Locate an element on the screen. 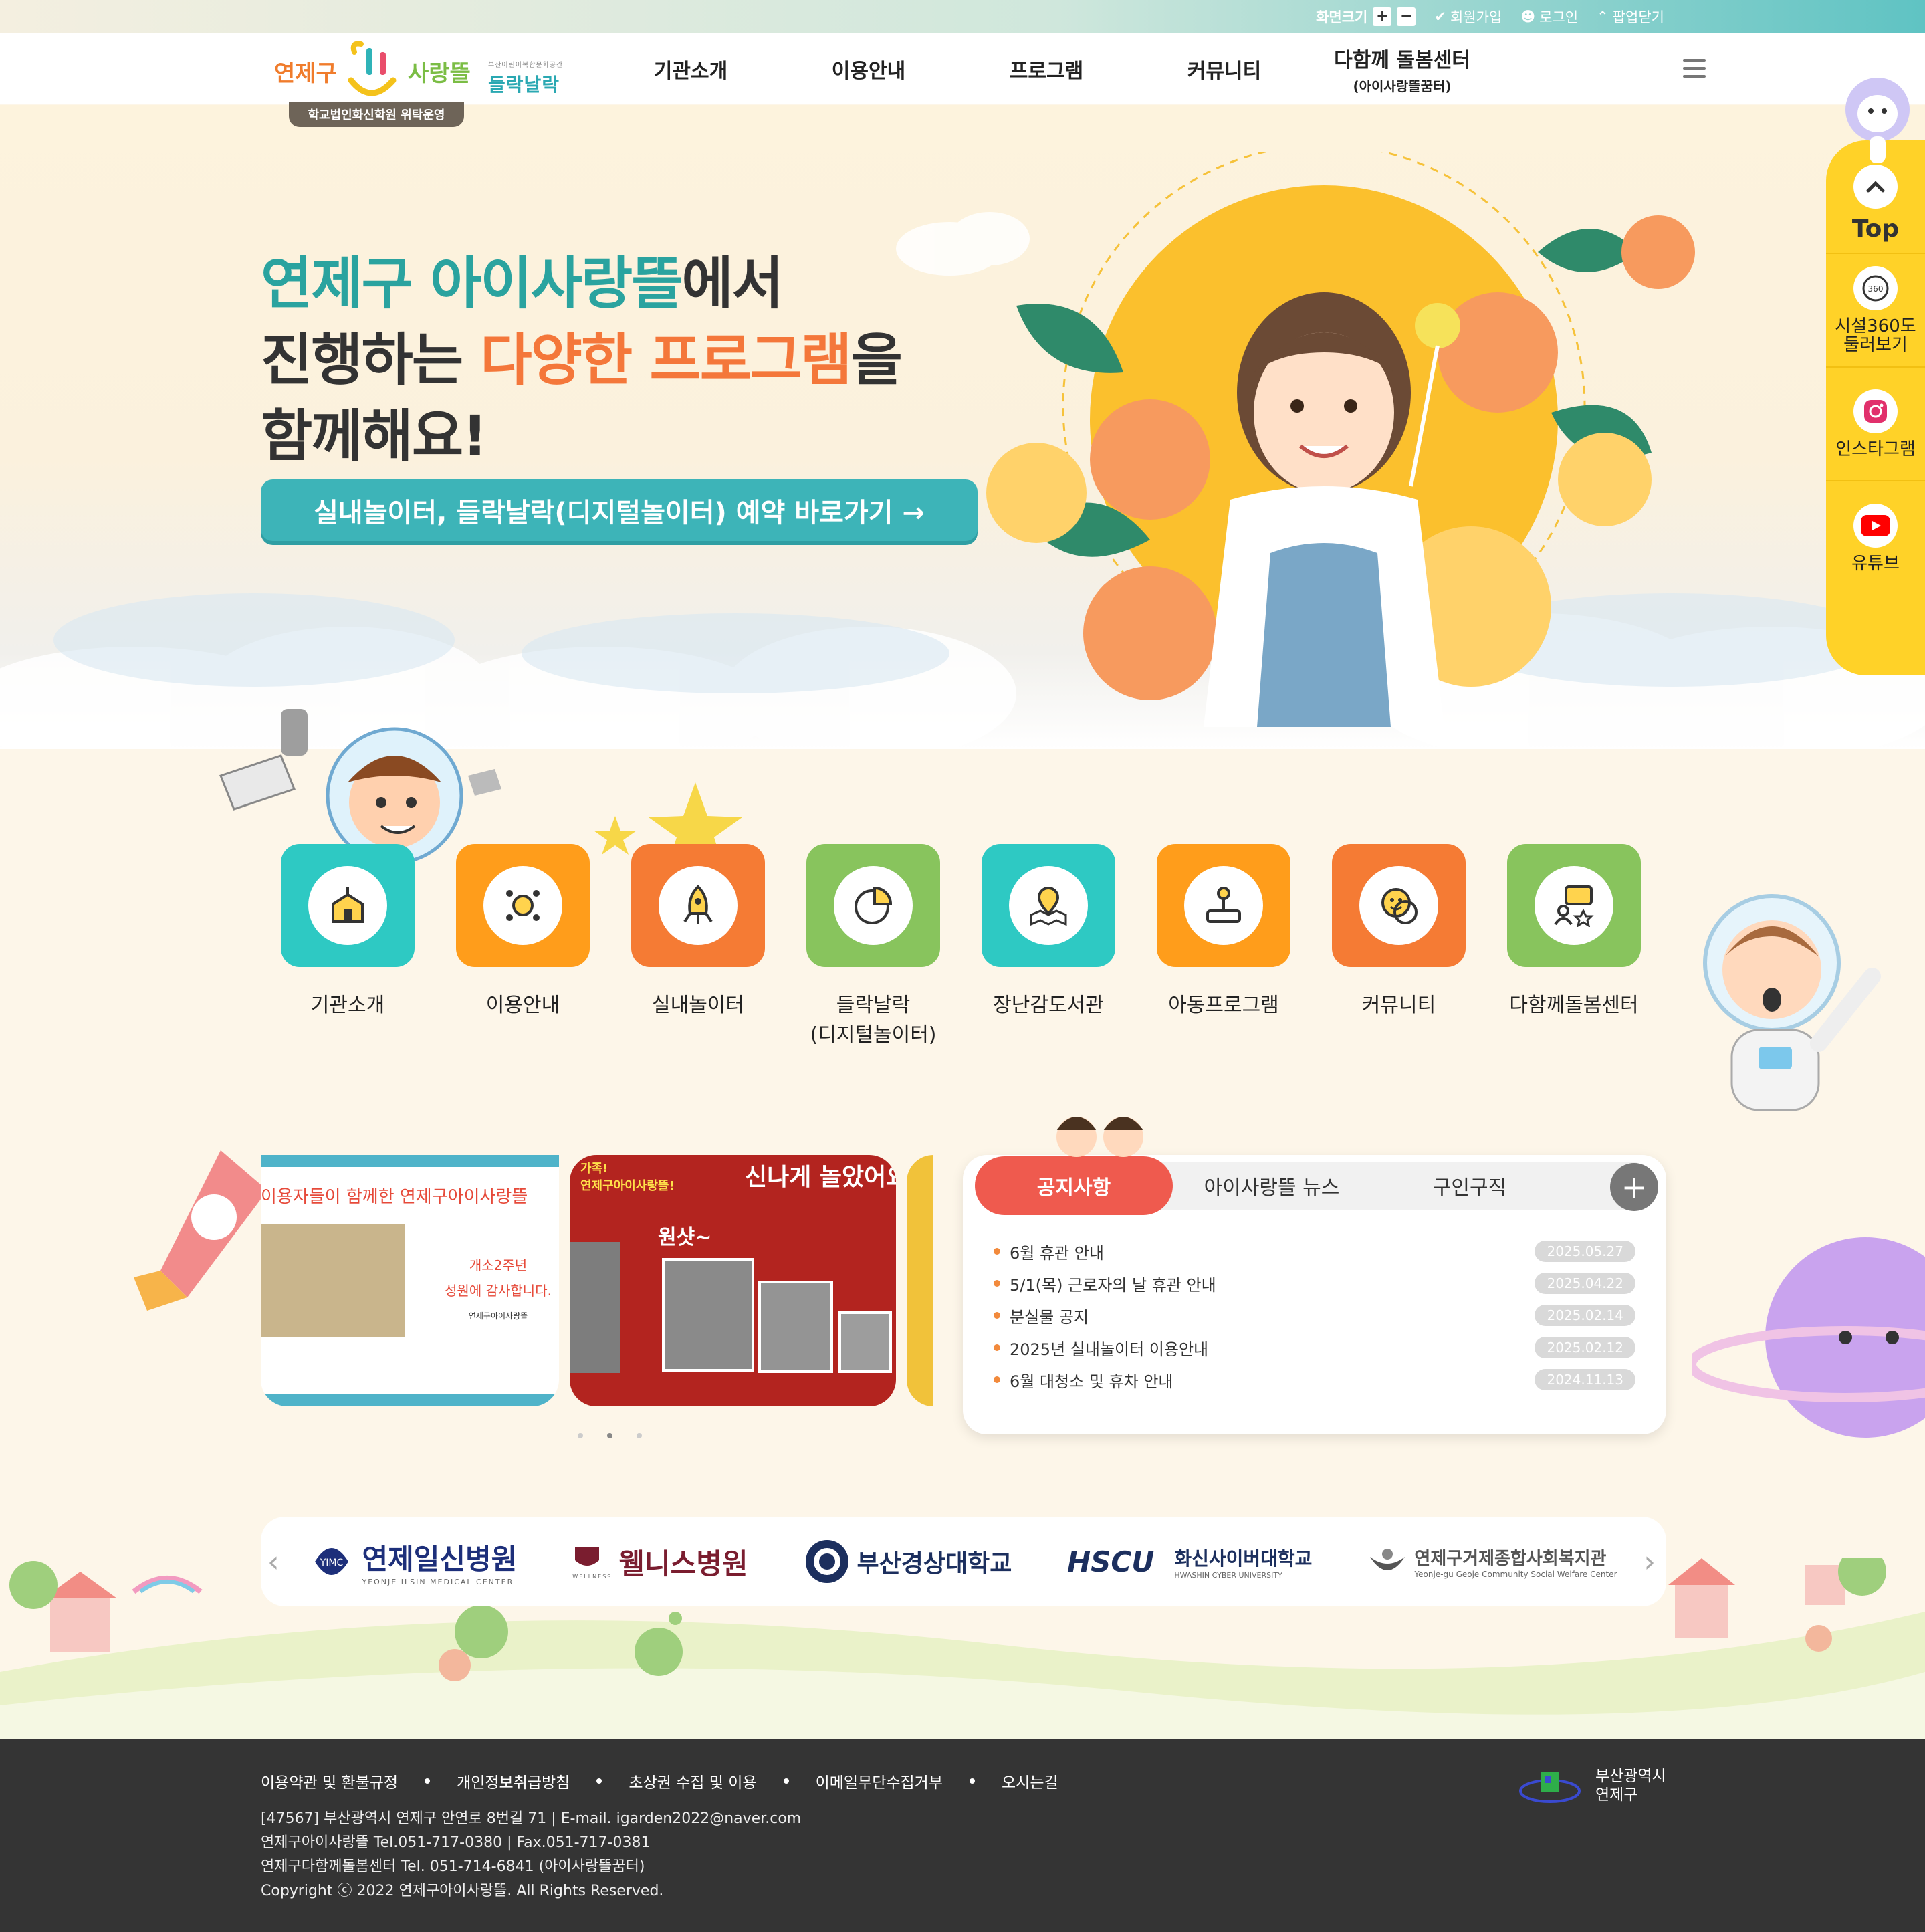  popup-close-link: ⌃ 팝업닫기 is located at coordinates (1630, 17).